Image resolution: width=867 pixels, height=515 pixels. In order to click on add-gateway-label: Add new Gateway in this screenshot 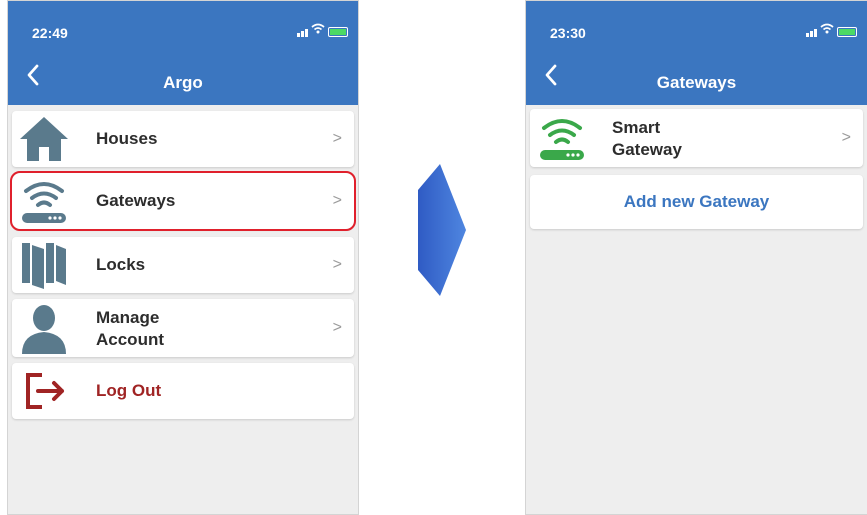, I will do `click(696, 201)`.